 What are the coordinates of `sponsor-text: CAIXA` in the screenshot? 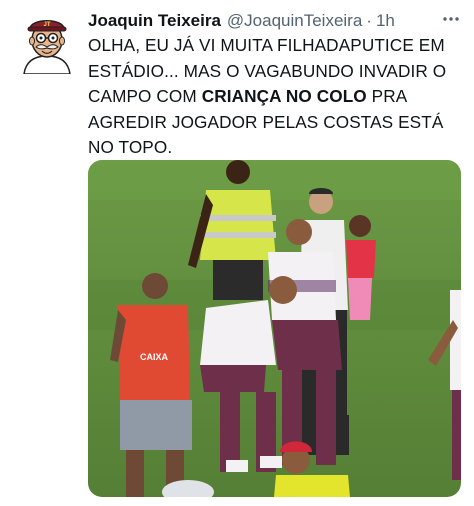 It's located at (154, 357).